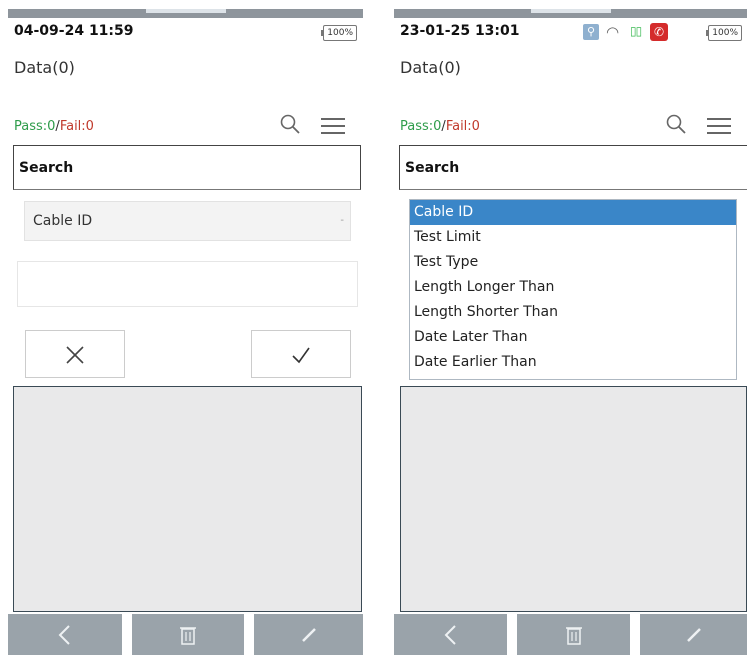 This screenshot has height=655, width=747. I want to click on option-length-shorter-than: Length Shorter Than, so click(573, 312).